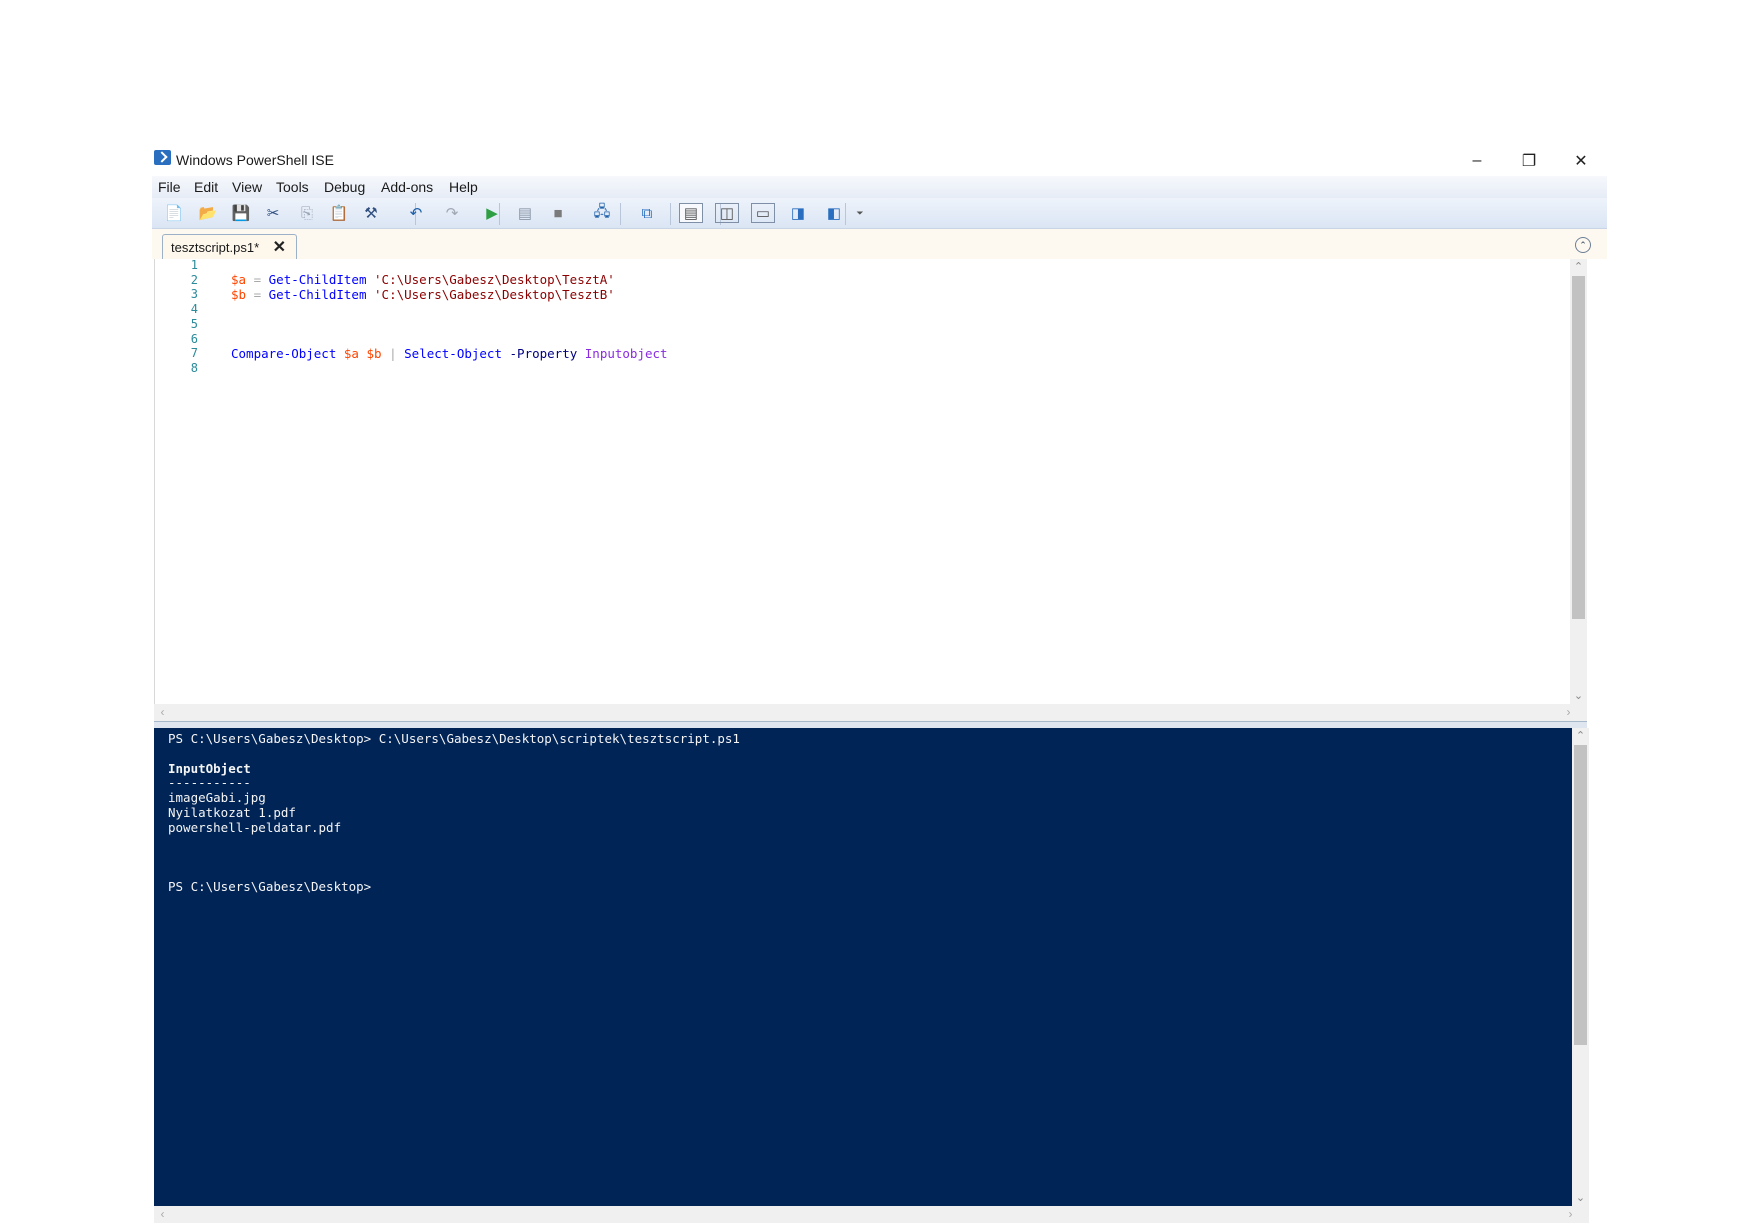 The image size is (1753, 1226). Describe the element at coordinates (1578, 447) in the screenshot. I see `editor-scroll-thumb` at that location.